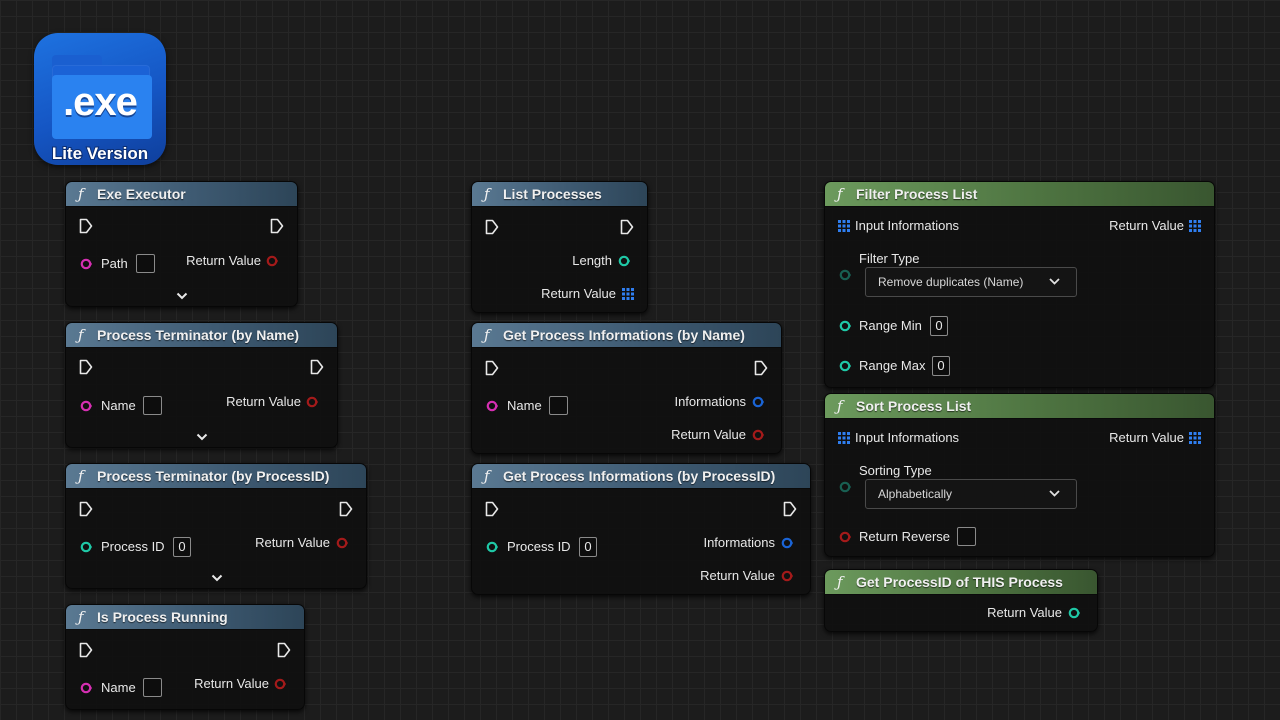 The image size is (1280, 720). I want to click on node-header: ƒ Exe Executor, so click(181, 194).